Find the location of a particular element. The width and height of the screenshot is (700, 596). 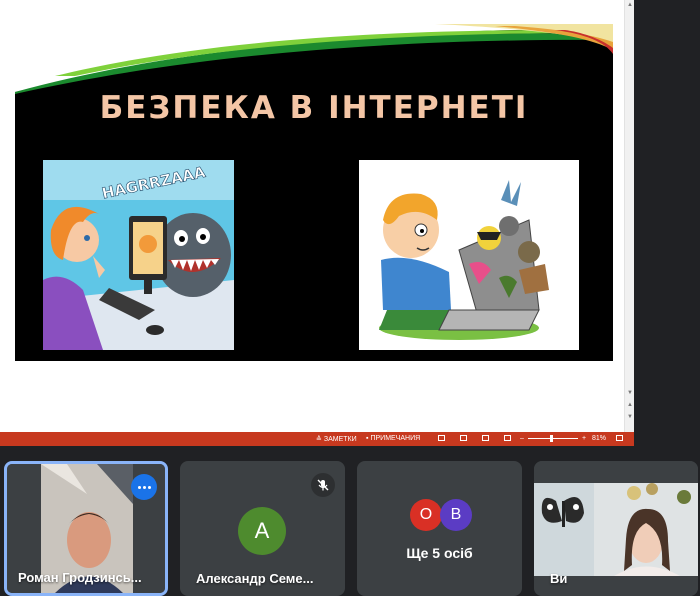

scroll-up-icon: ▲ is located at coordinates (630, 5).